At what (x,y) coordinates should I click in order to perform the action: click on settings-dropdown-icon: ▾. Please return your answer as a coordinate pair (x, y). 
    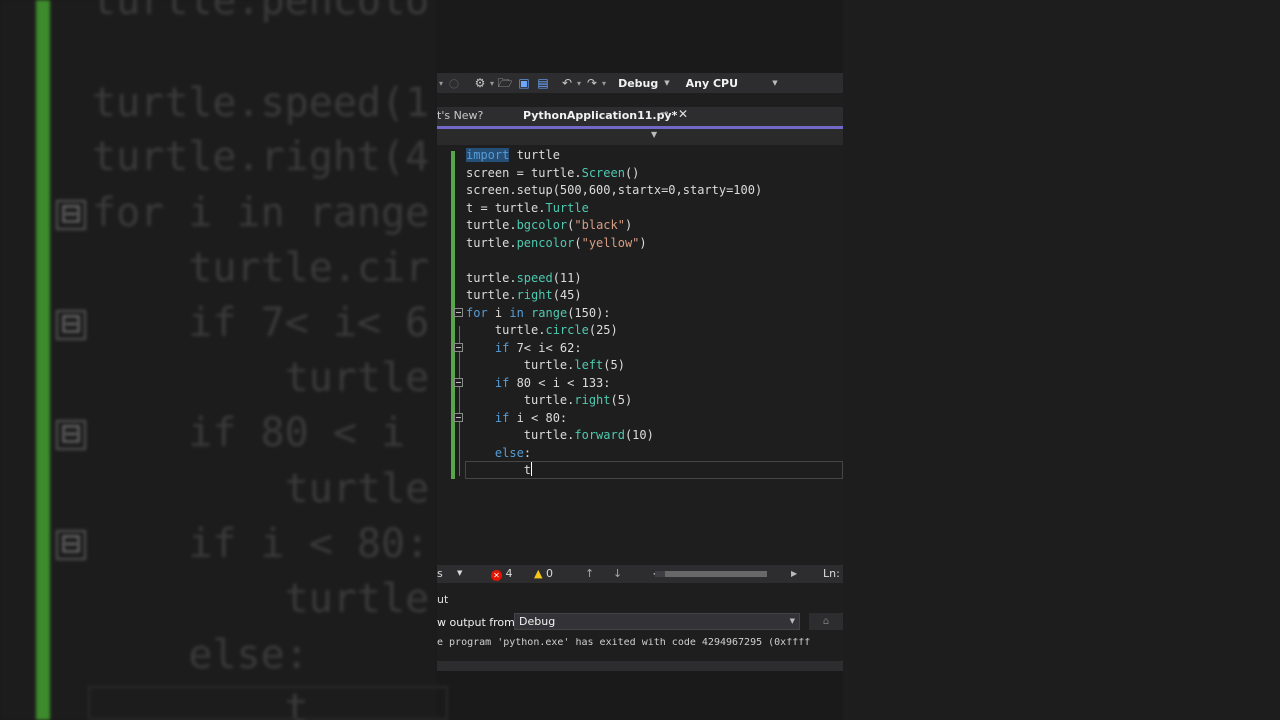
    Looking at the image, I should click on (492, 83).